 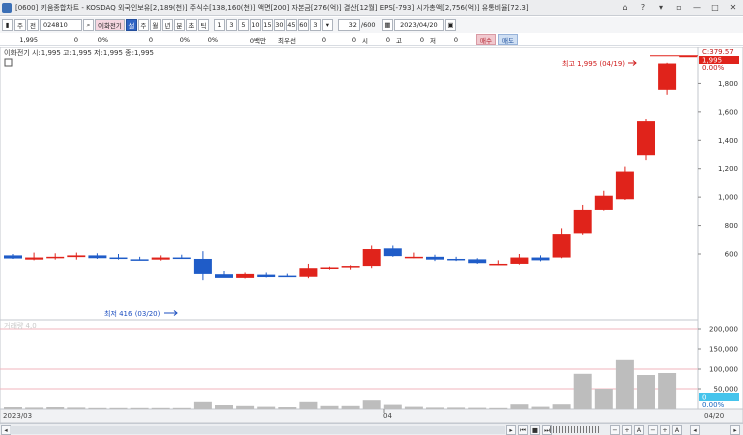 I want to click on sell-button: 매도, so click(x=508, y=39).